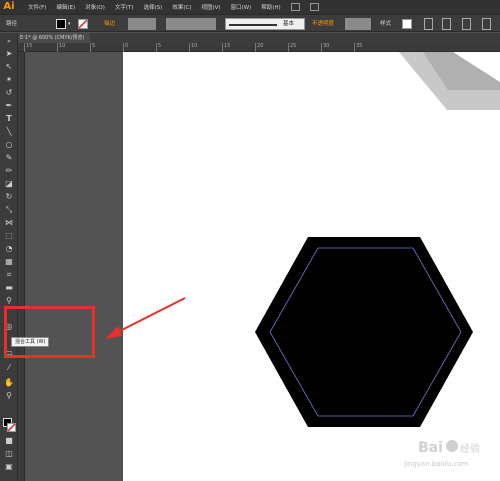  Describe the element at coordinates (486, 24) in the screenshot. I see `panel-menu-icon` at that location.